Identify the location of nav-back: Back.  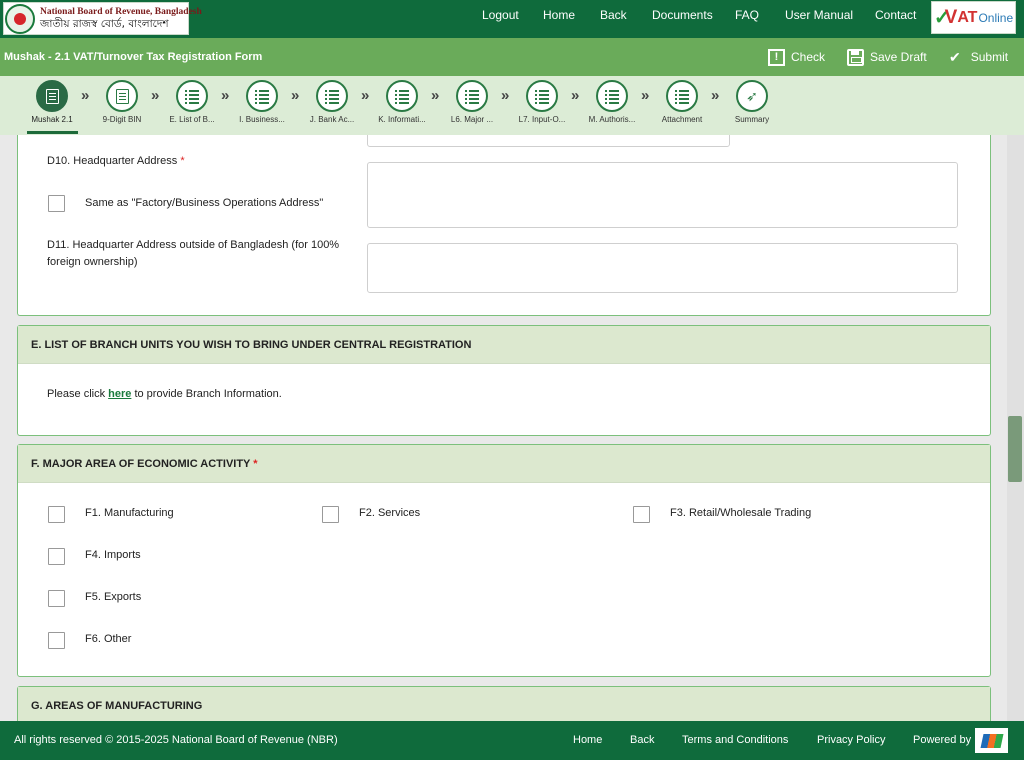
(613, 15).